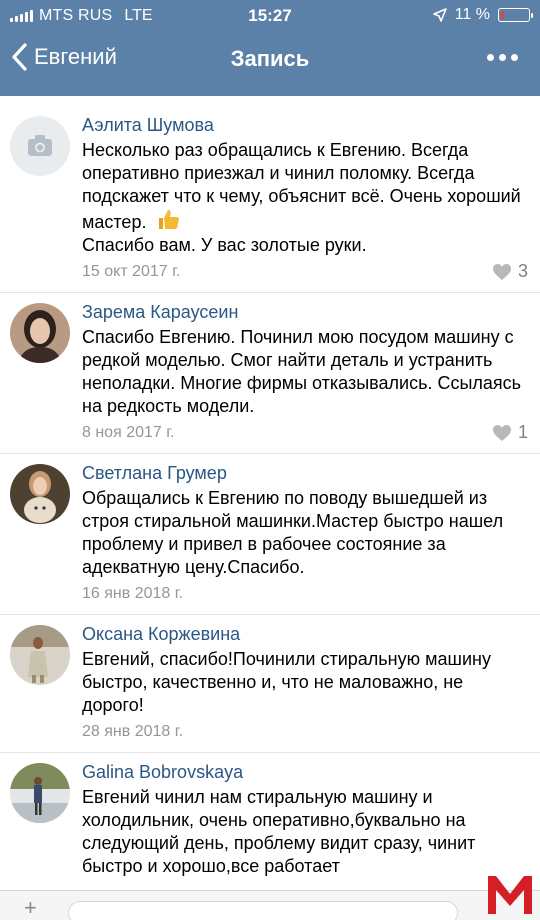 The image size is (540, 920). What do you see at coordinates (515, 15) in the screenshot?
I see `battery-icon` at bounding box center [515, 15].